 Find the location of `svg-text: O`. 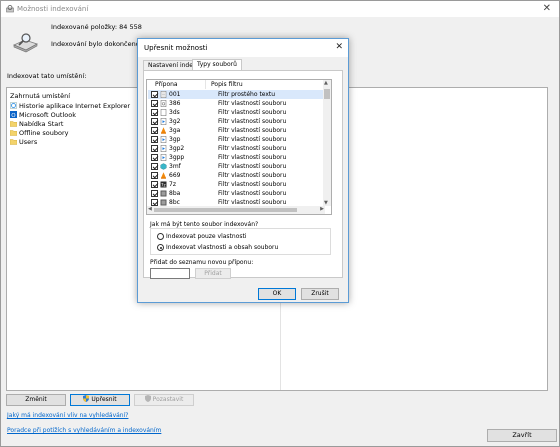

svg-text: O is located at coordinates (13, 115).